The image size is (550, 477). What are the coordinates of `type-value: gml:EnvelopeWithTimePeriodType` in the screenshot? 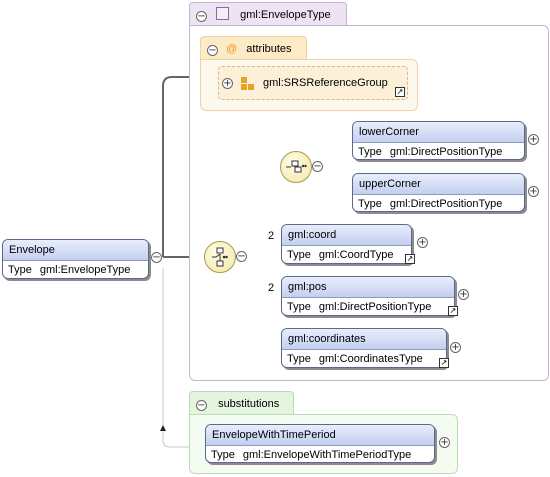 It's located at (327, 455).